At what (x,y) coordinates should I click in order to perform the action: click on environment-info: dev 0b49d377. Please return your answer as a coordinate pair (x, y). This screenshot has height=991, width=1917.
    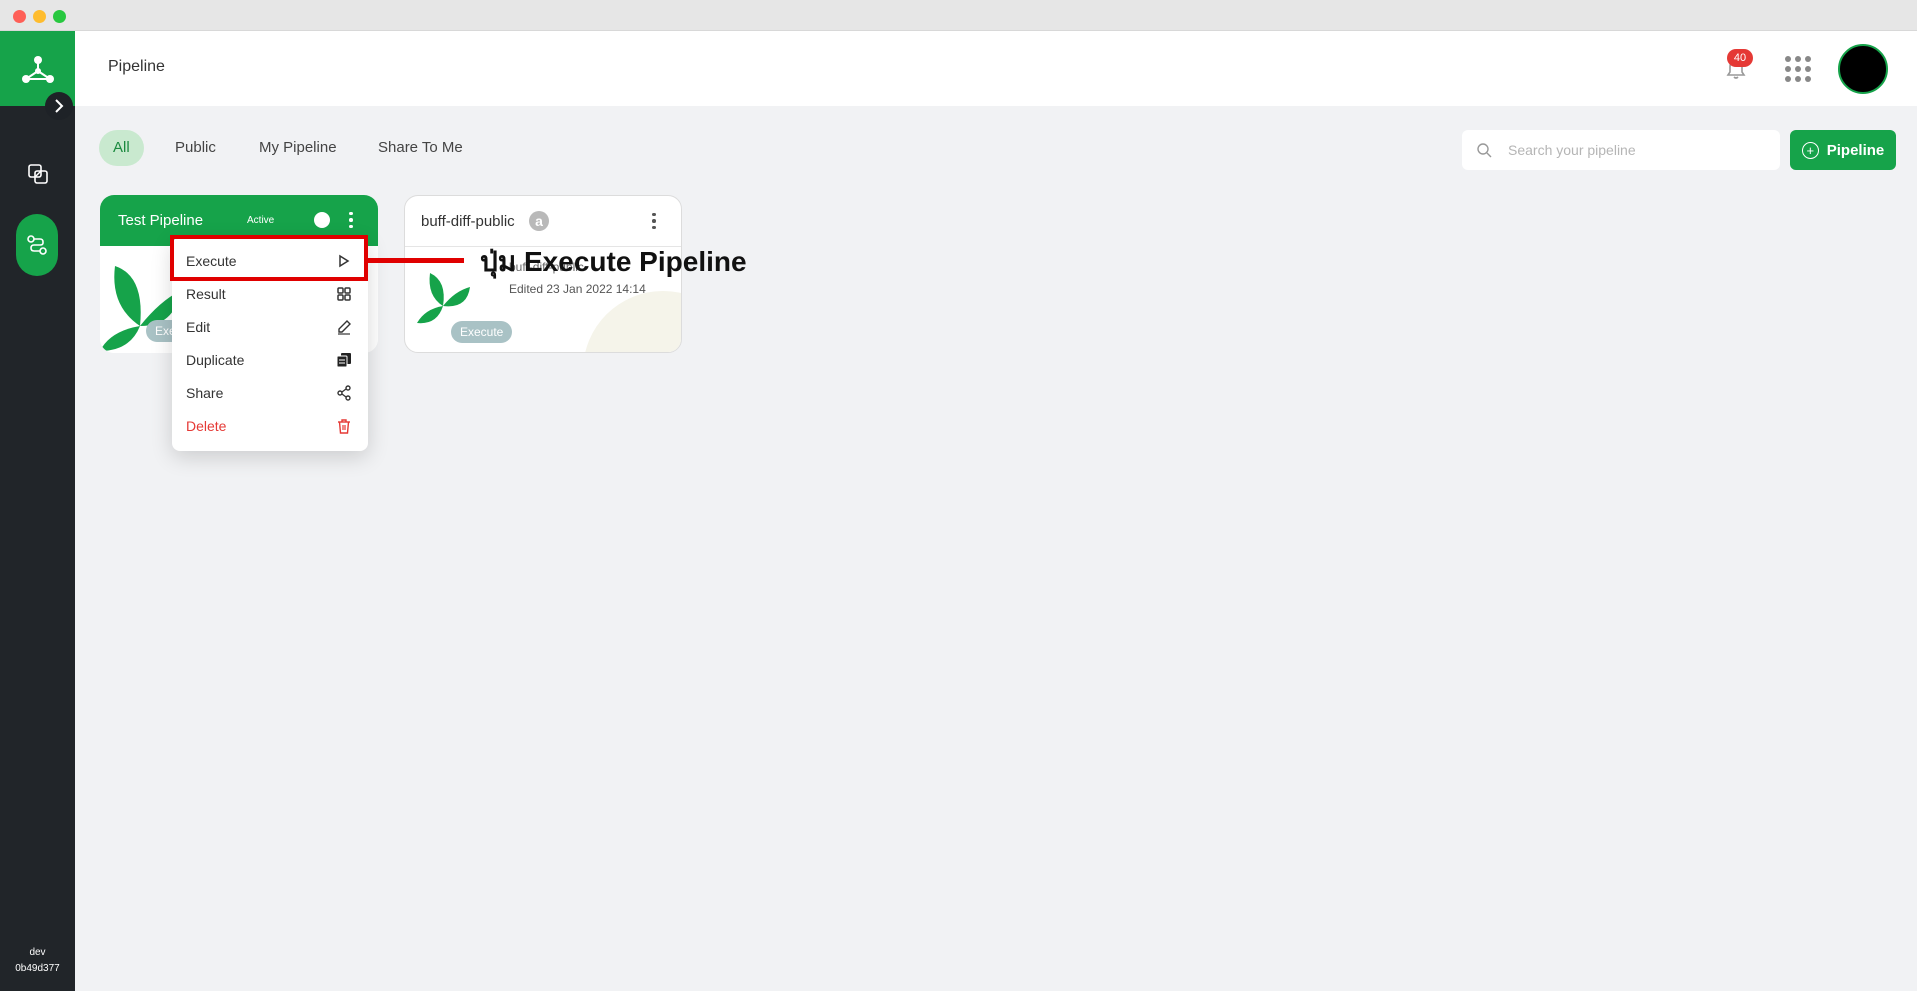
    Looking at the image, I should click on (37, 961).